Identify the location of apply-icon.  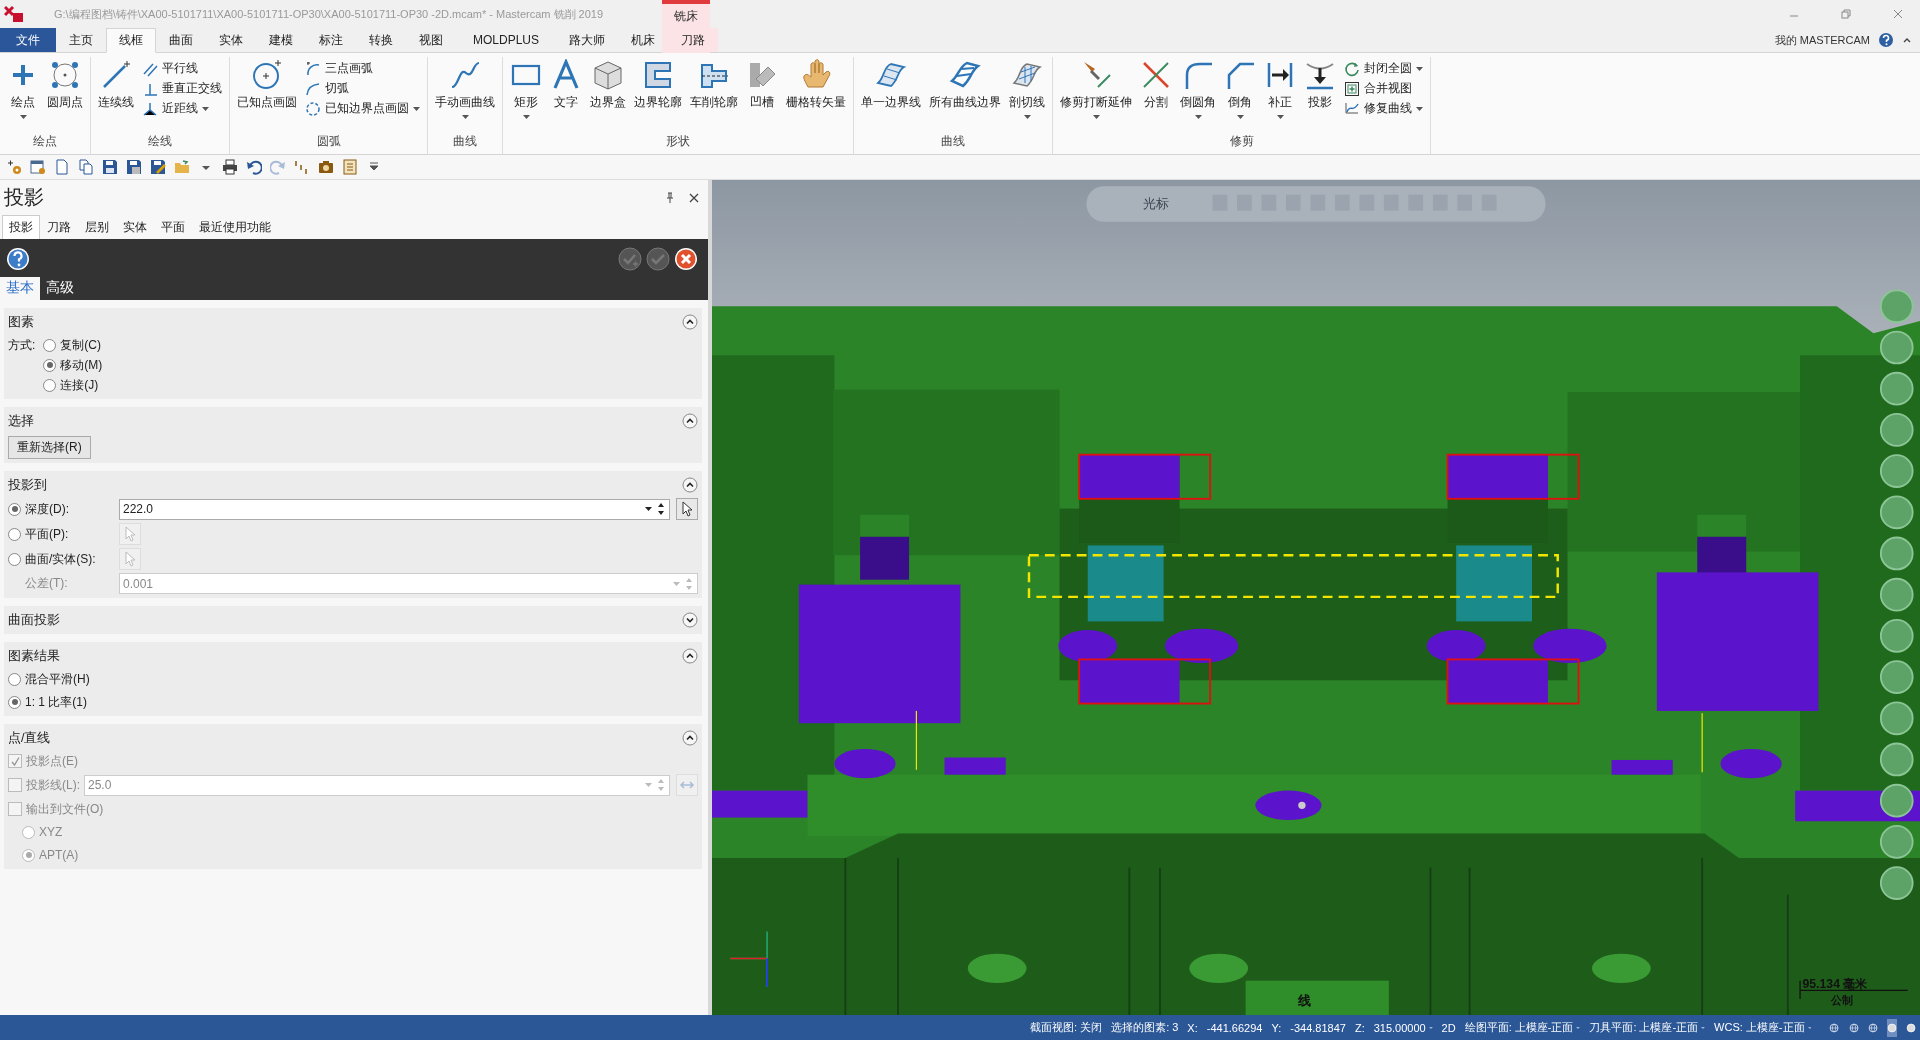
(630, 259).